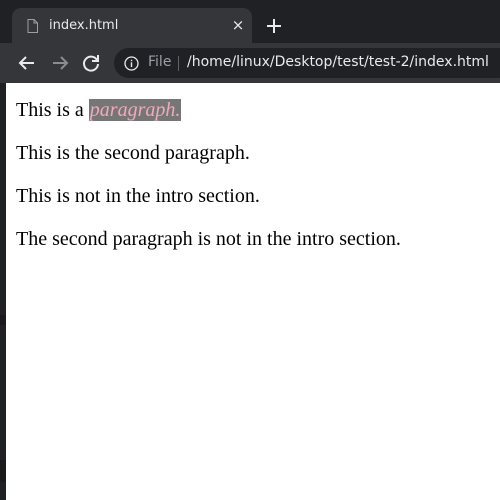 This screenshot has width=500, height=500. I want to click on paragraph-3: This is not in the intro section., so click(138, 196).